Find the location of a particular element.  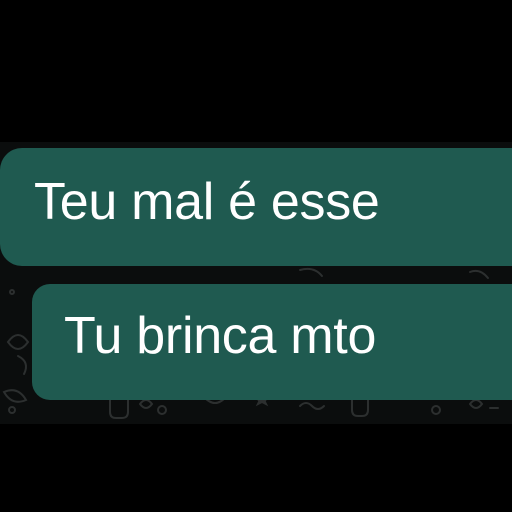

message-text: Teu mal é esse is located at coordinates (207, 202).